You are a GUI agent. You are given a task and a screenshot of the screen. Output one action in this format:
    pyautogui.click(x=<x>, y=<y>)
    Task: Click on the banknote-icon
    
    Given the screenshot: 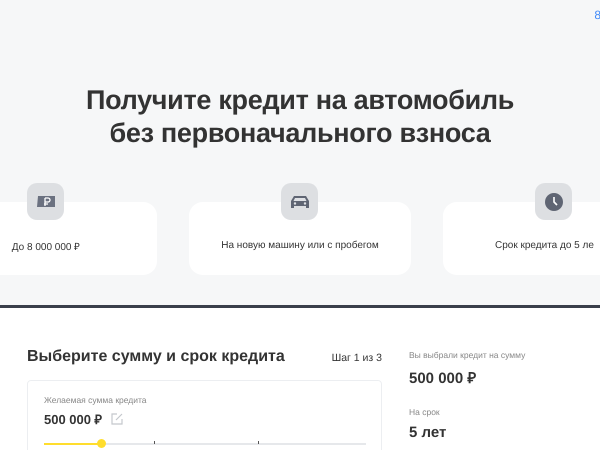 What is the action you would take?
    pyautogui.click(x=46, y=201)
    